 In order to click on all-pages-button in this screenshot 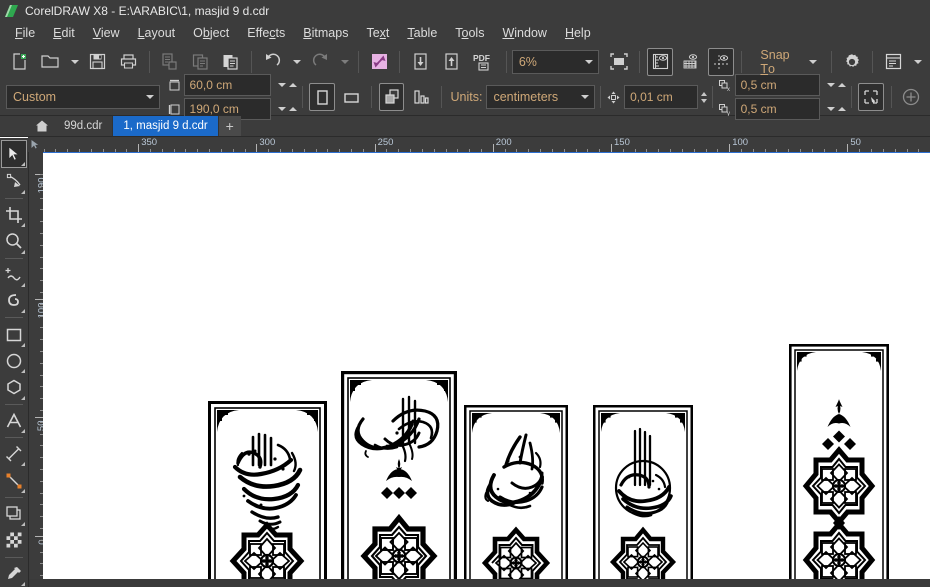, I will do `click(391, 97)`.